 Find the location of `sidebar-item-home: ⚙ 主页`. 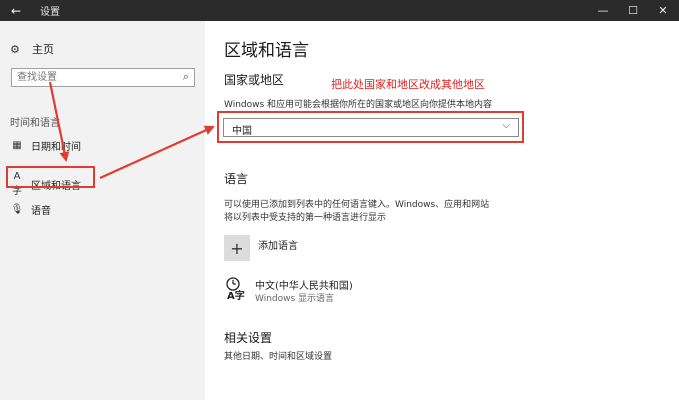

sidebar-item-home: ⚙ 主页 is located at coordinates (32, 49).